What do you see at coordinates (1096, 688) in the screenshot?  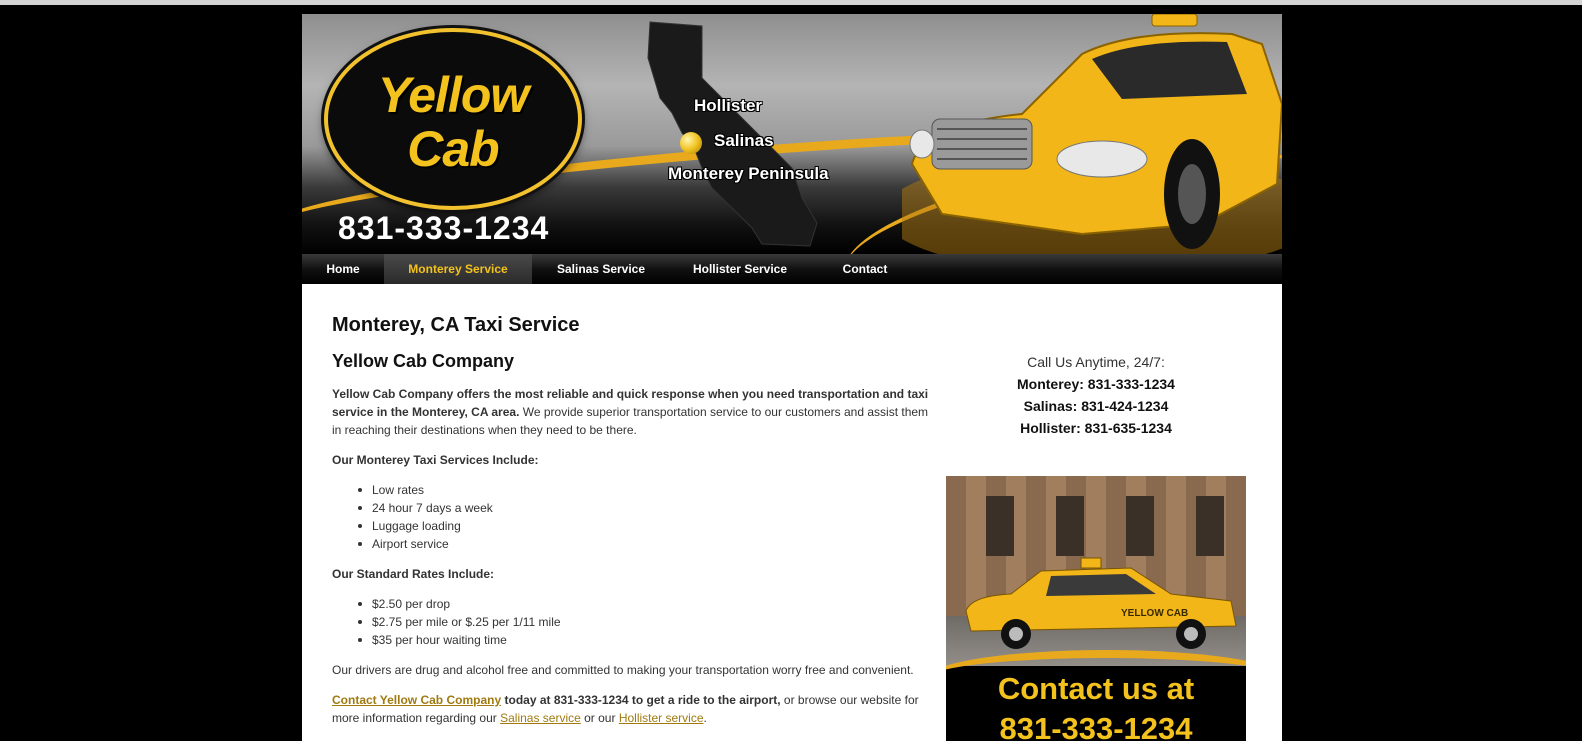 I see `promo-contact-text: Contact us at` at bounding box center [1096, 688].